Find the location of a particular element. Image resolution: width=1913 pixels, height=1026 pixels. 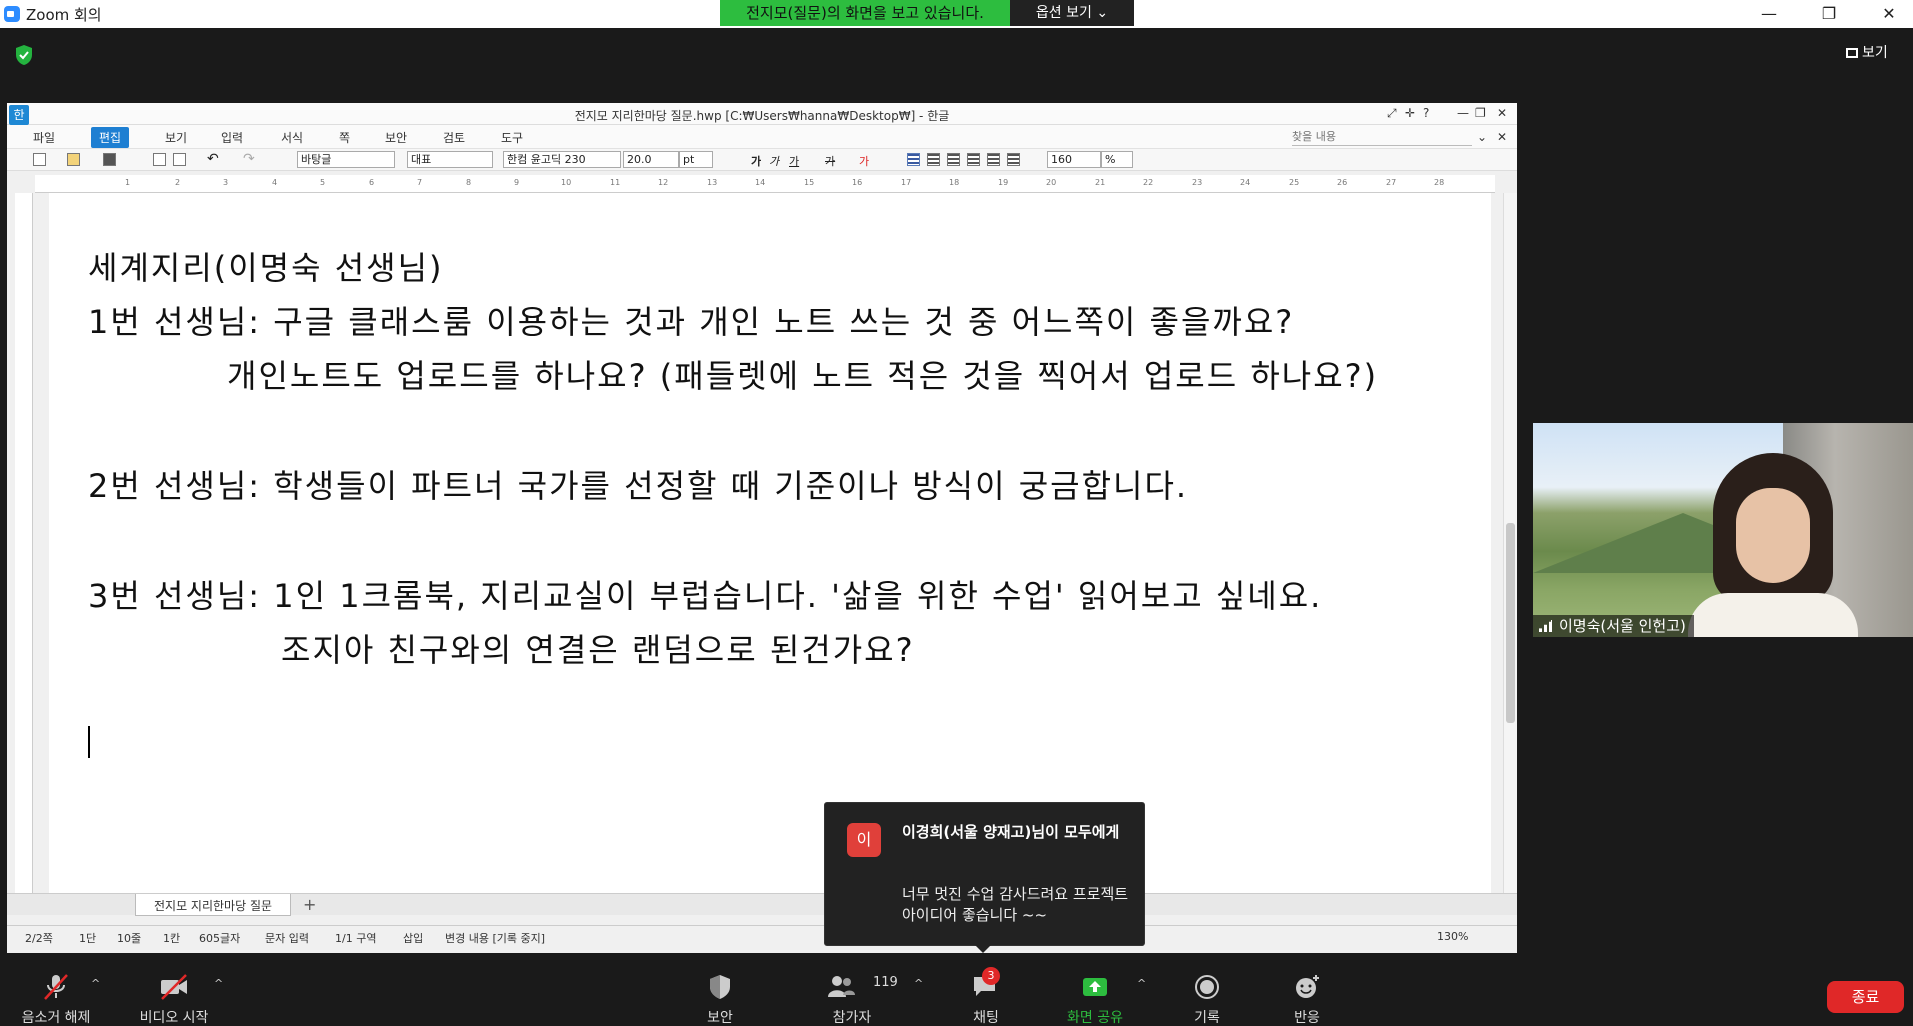

zoom-logo-icon is located at coordinates (12, 14).